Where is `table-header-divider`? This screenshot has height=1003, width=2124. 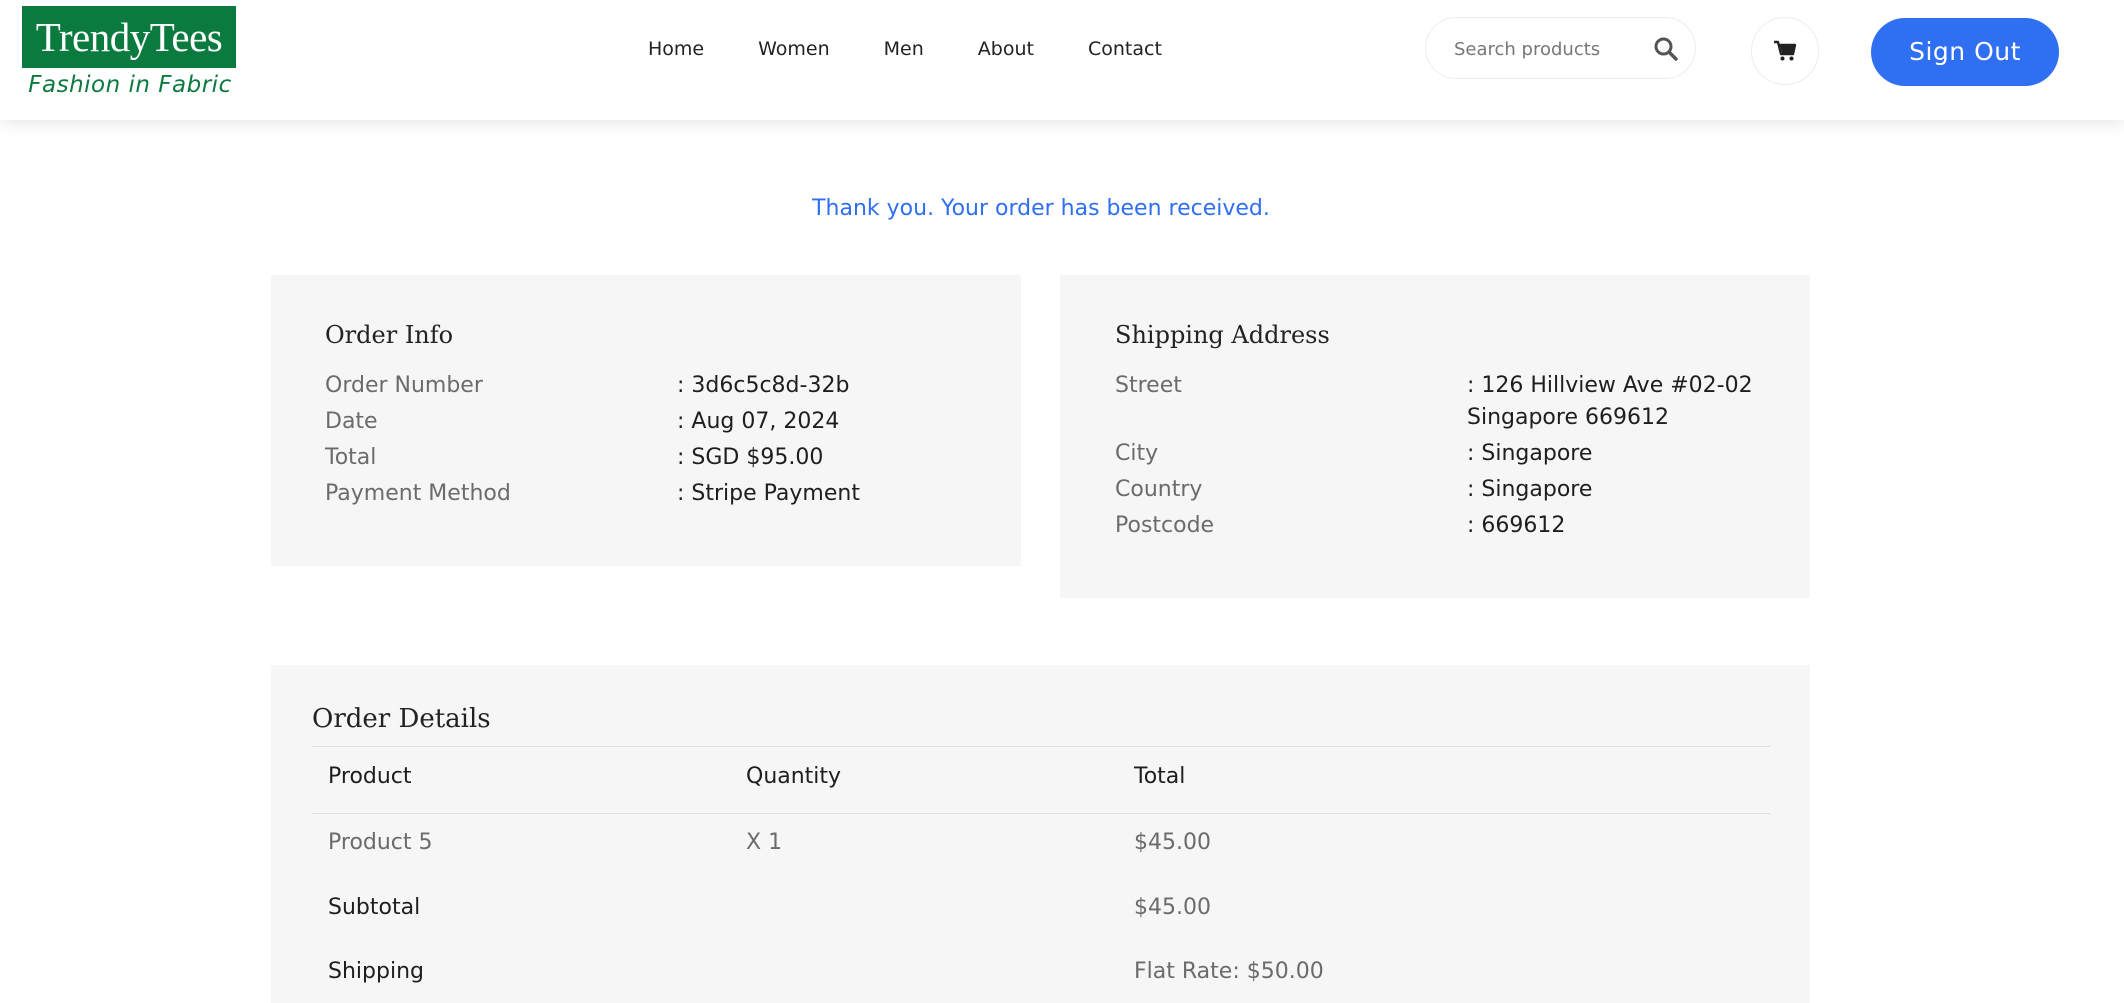
table-header-divider is located at coordinates (1041, 813).